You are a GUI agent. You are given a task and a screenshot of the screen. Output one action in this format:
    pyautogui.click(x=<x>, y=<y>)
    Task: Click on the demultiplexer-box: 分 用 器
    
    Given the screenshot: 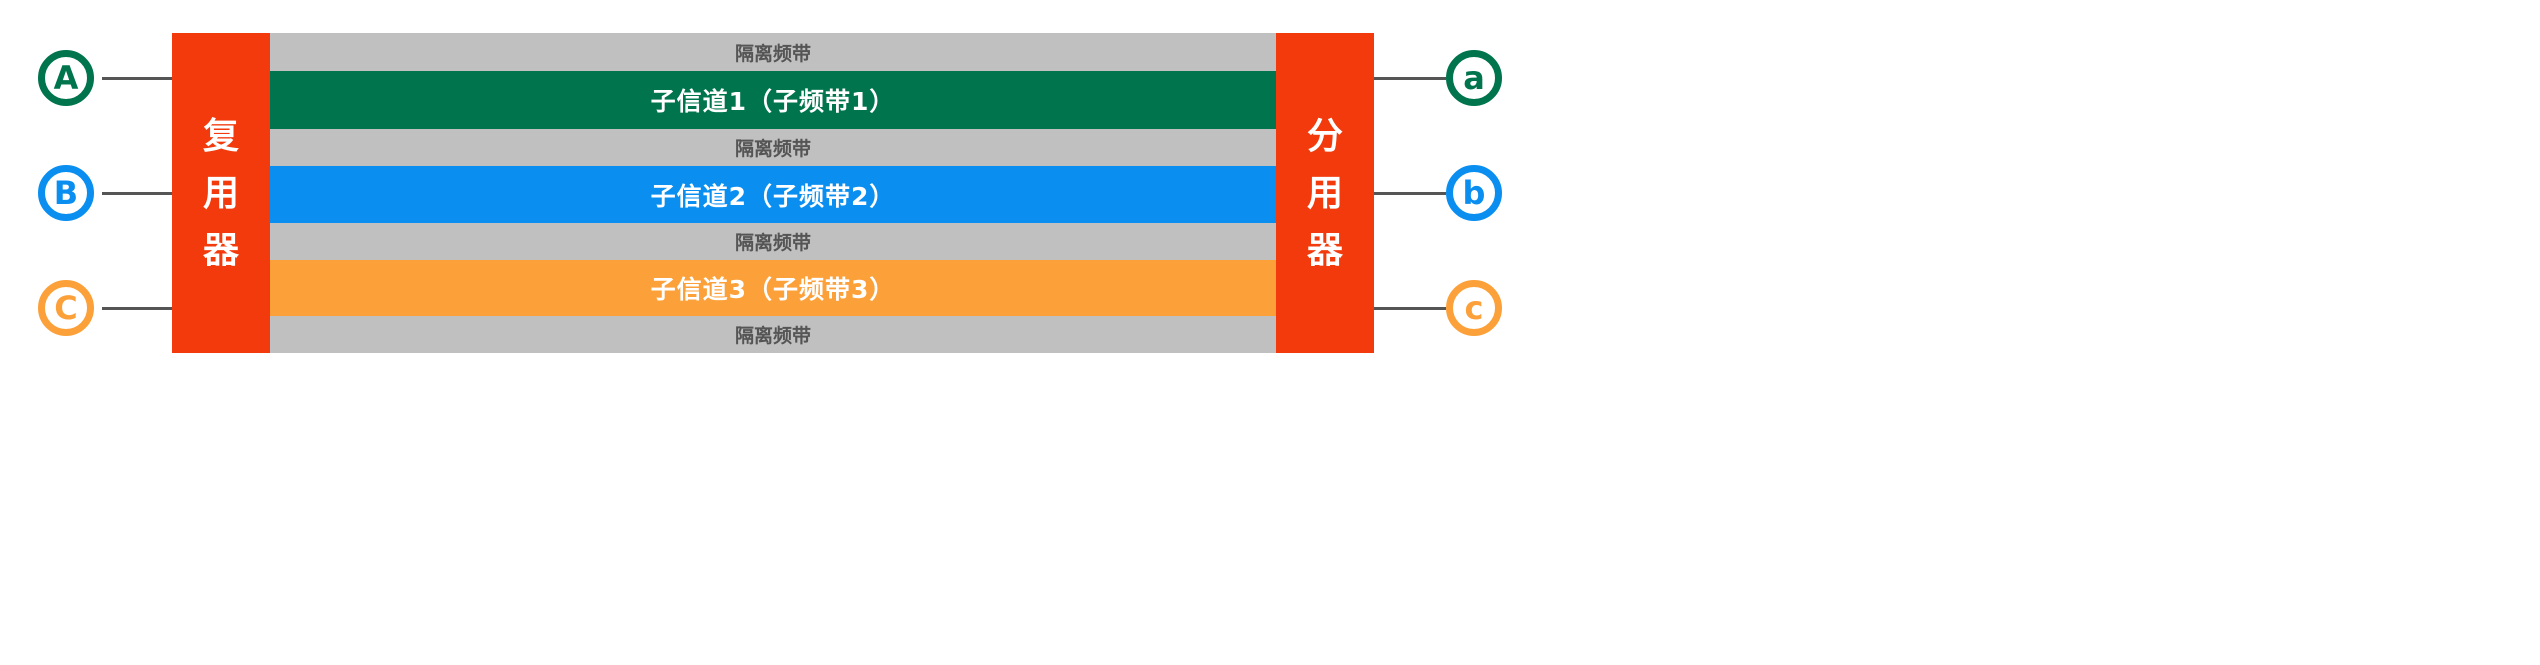 What is the action you would take?
    pyautogui.click(x=1325, y=193)
    